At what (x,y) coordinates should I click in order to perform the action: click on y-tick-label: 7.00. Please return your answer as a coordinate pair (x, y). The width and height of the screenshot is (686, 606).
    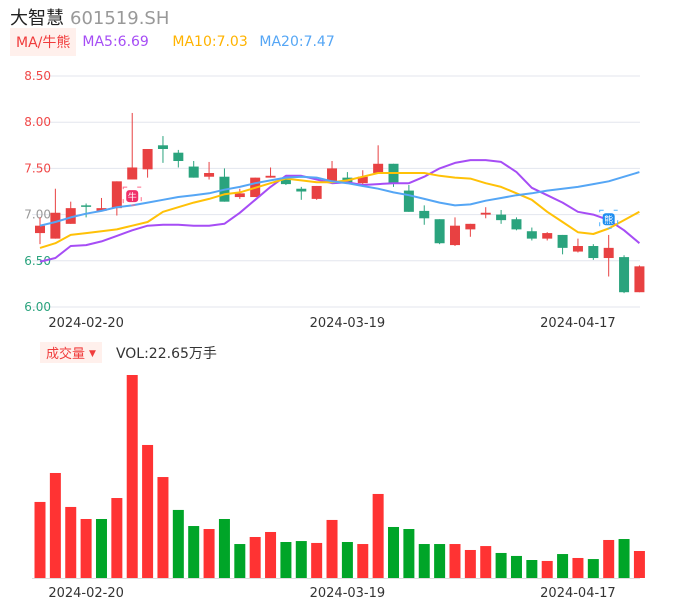
    Looking at the image, I should click on (37, 215).